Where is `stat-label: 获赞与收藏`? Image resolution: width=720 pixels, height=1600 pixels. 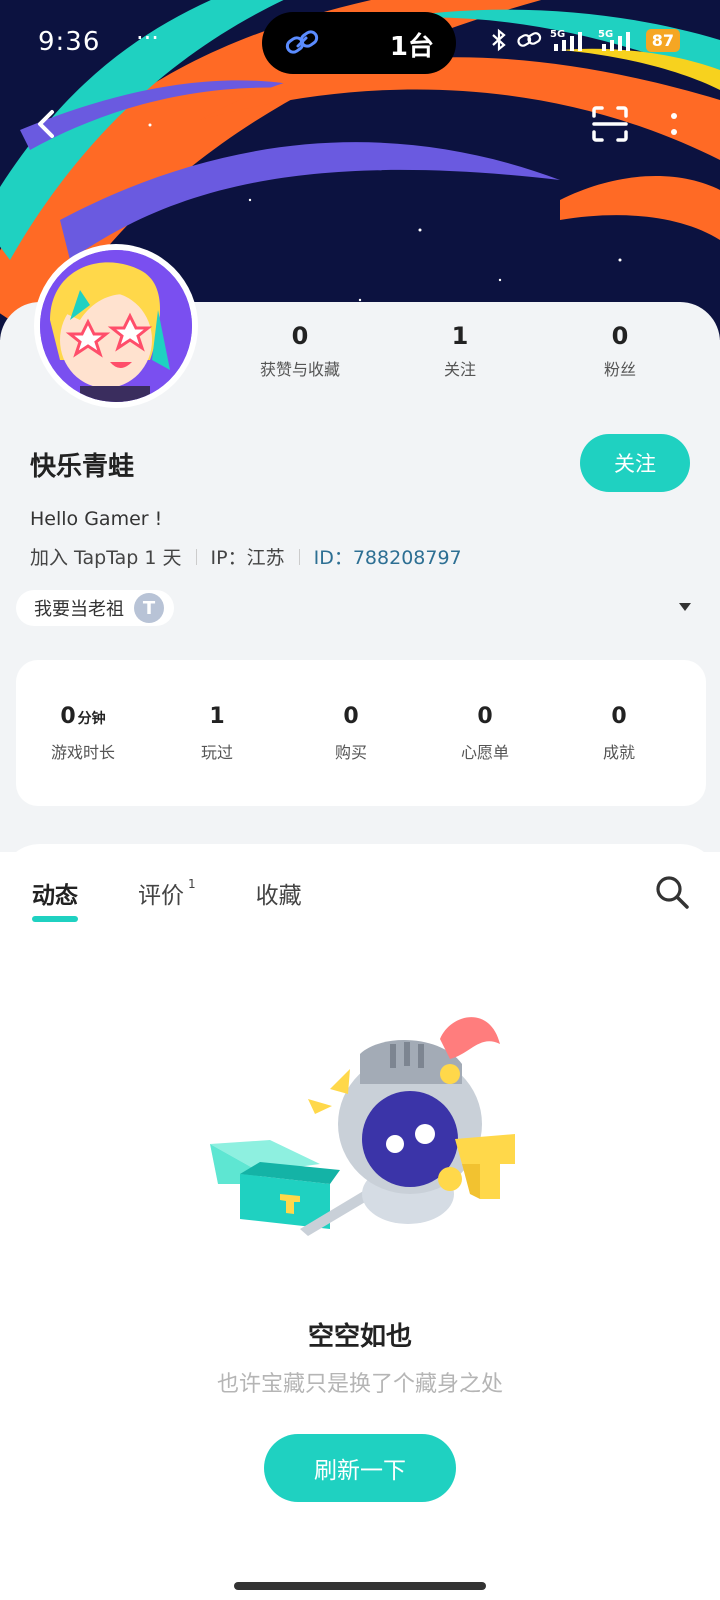 stat-label: 获赞与收藏 is located at coordinates (299, 369).